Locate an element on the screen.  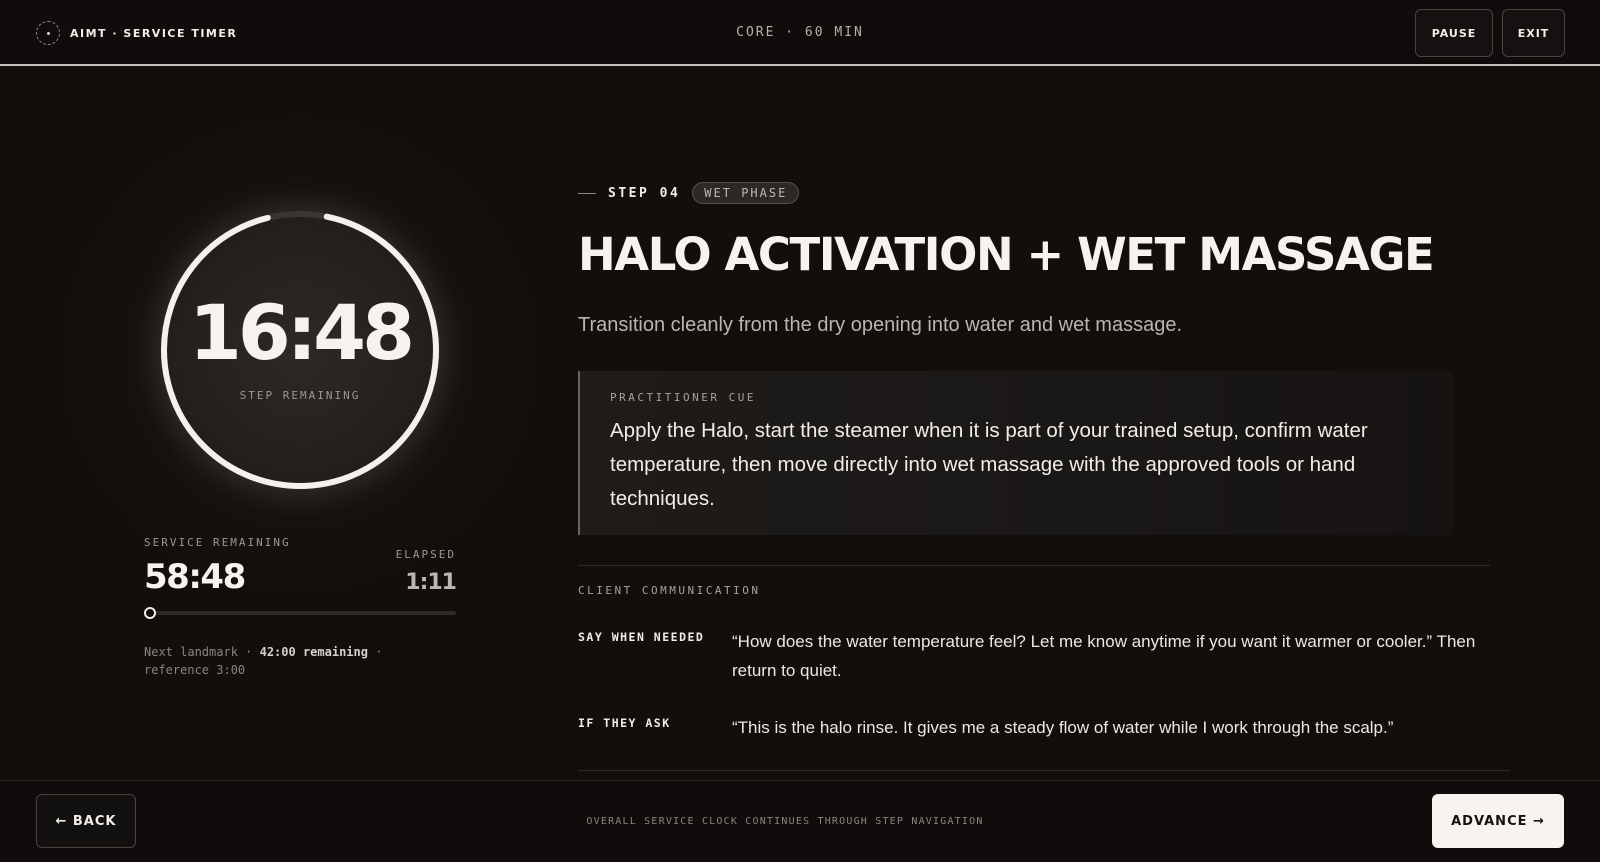
session-label: CORE · 60 MIN is located at coordinates (800, 32).